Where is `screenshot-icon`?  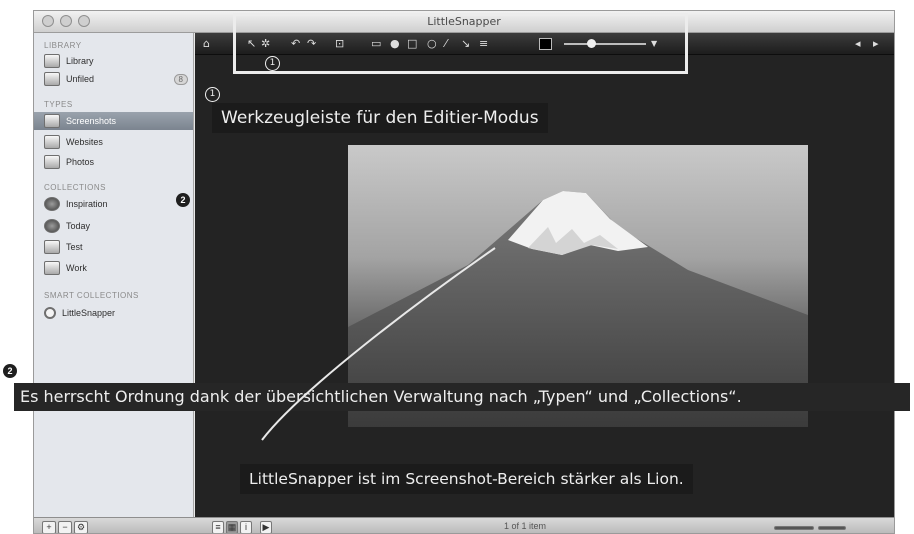 screenshot-icon is located at coordinates (52, 121).